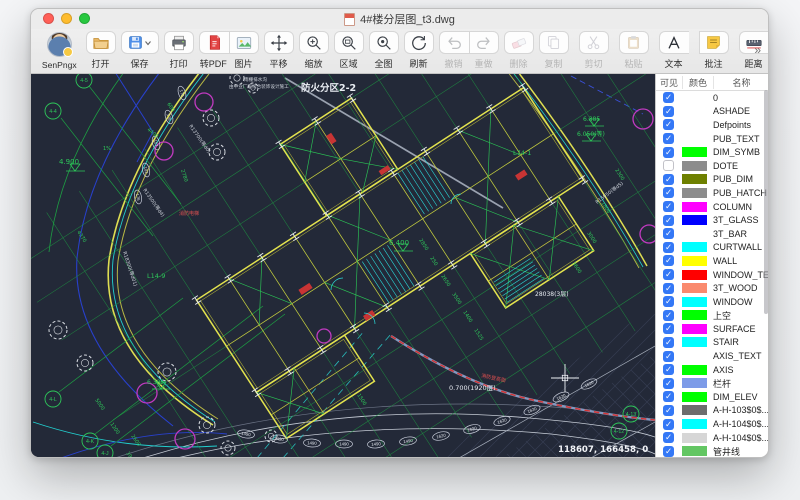  Describe the element at coordinates (593, 50) in the screenshot. I see `toolbar-button-cut: 剪切` at that location.